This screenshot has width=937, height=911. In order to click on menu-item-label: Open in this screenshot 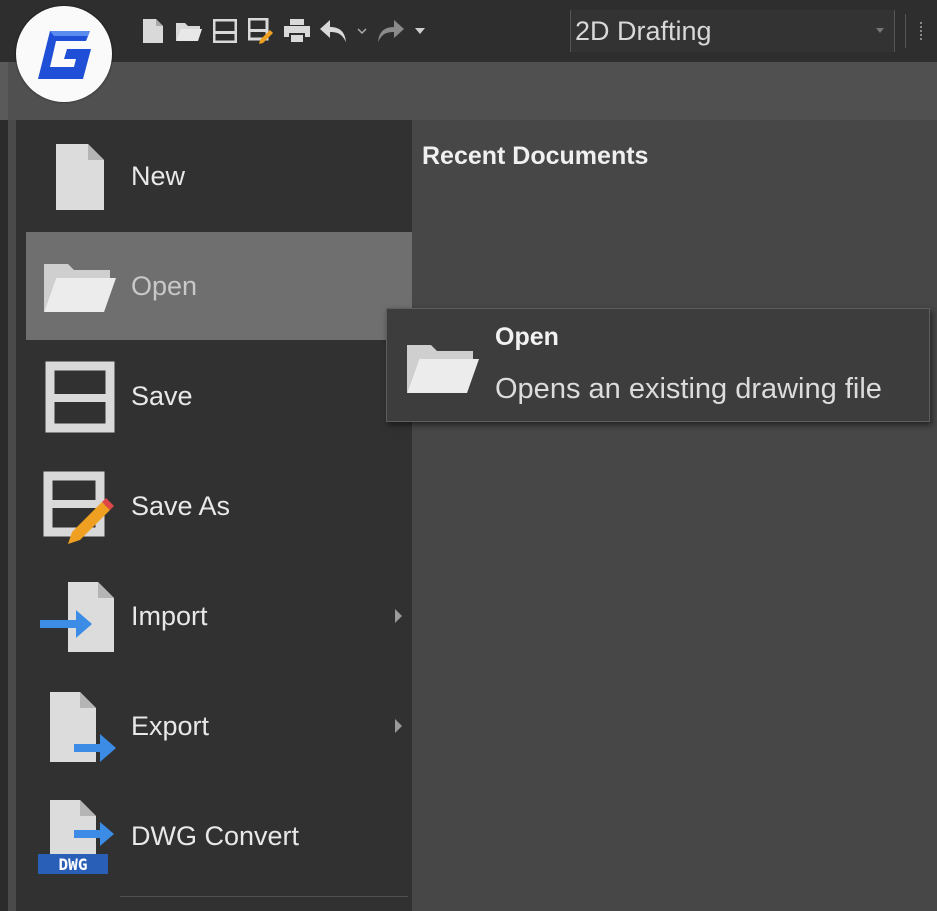, I will do `click(164, 285)`.